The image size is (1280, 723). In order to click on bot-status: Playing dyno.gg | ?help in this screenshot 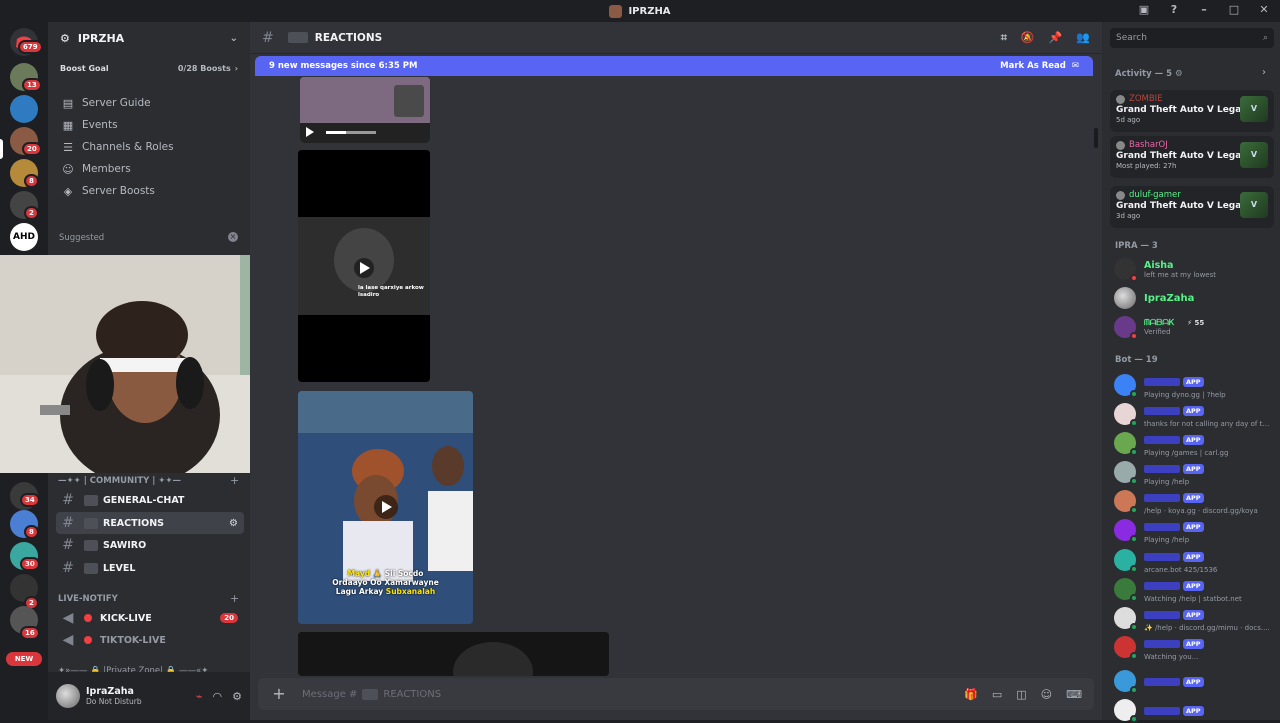, I will do `click(1185, 394)`.